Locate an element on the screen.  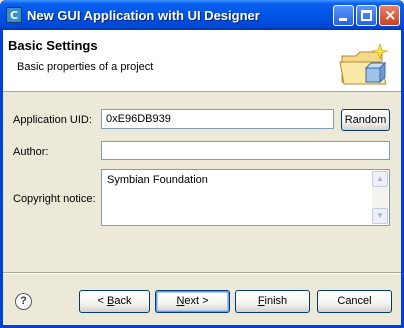
uid-input: 0xE96DB939 is located at coordinates (217, 119).